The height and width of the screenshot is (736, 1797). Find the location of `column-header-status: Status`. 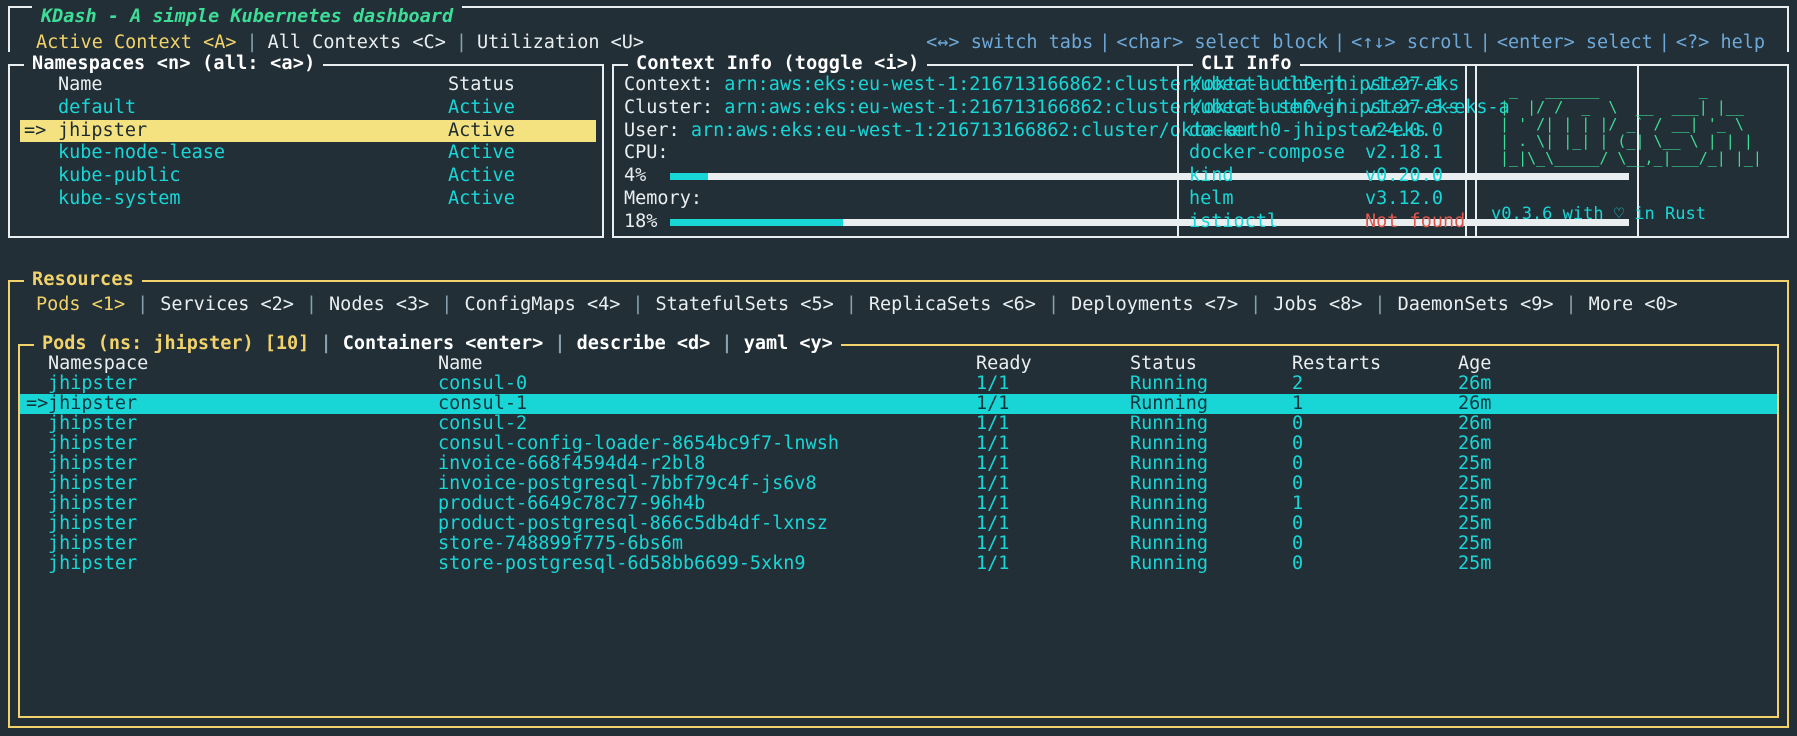

column-header-status: Status is located at coordinates (1163, 363).